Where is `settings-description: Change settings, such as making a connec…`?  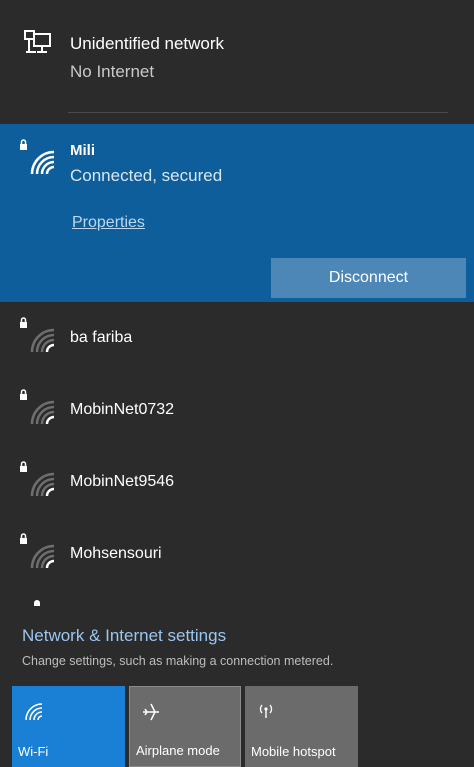 settings-description: Change settings, such as making a connec… is located at coordinates (178, 661).